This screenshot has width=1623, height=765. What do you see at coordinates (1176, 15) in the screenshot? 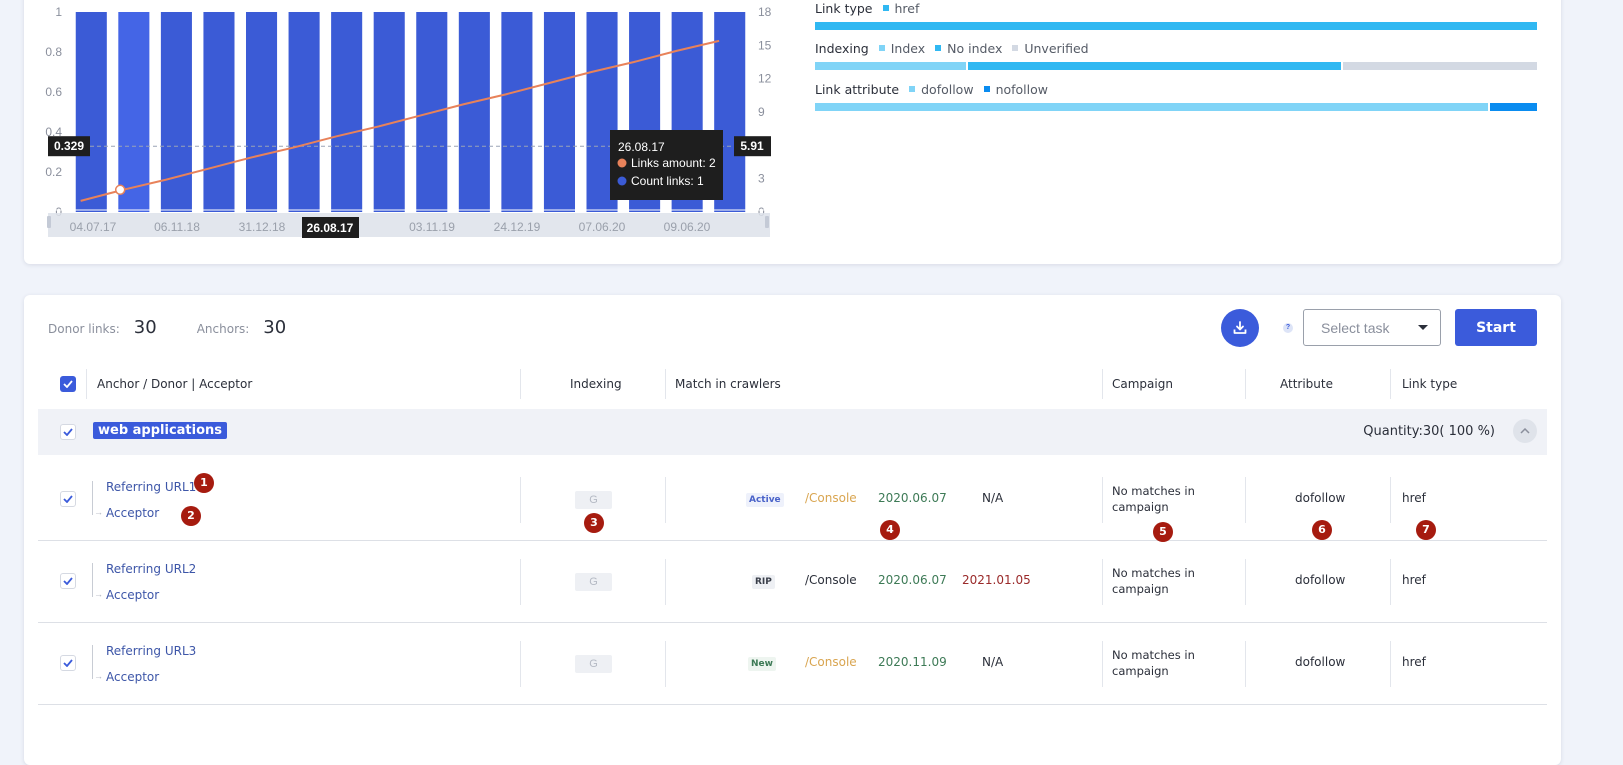
I see `stat-link-type: Link type href` at bounding box center [1176, 15].